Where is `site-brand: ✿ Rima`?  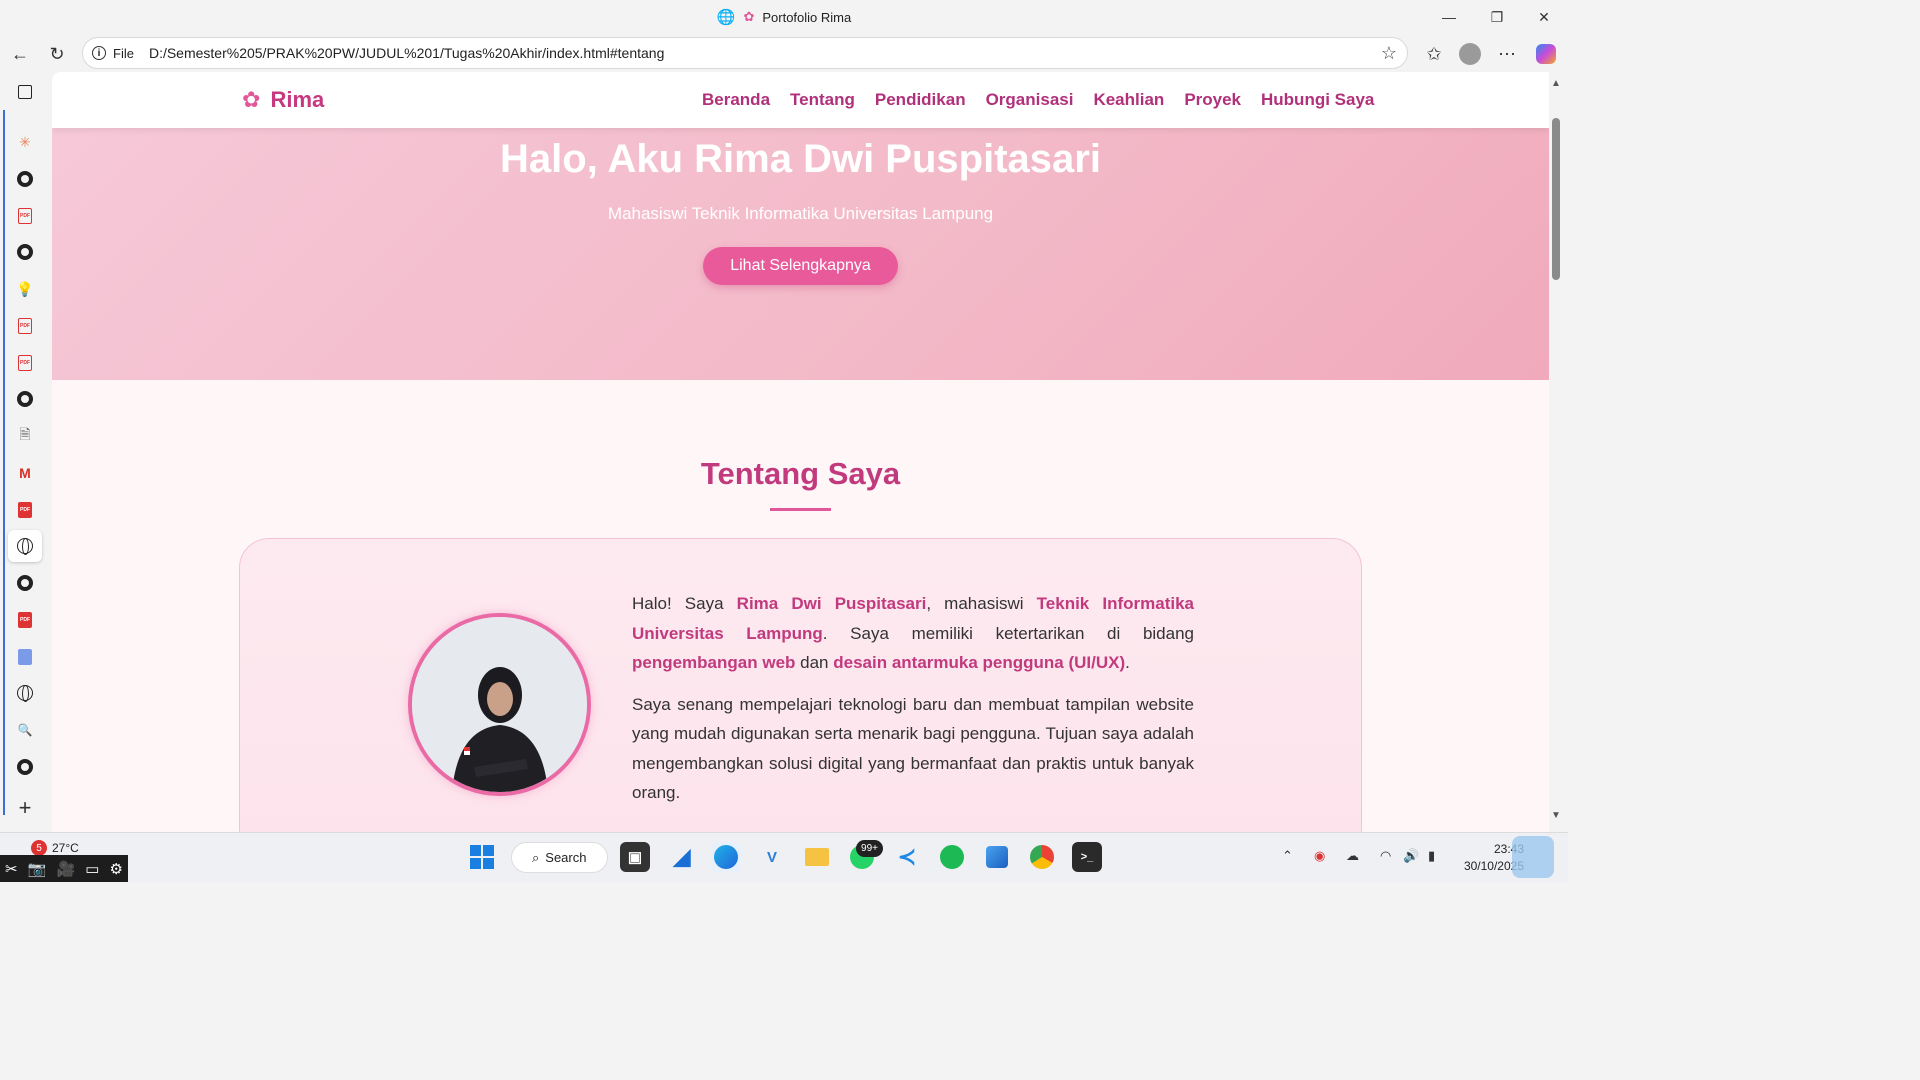
site-brand: ✿ Rima is located at coordinates (283, 99).